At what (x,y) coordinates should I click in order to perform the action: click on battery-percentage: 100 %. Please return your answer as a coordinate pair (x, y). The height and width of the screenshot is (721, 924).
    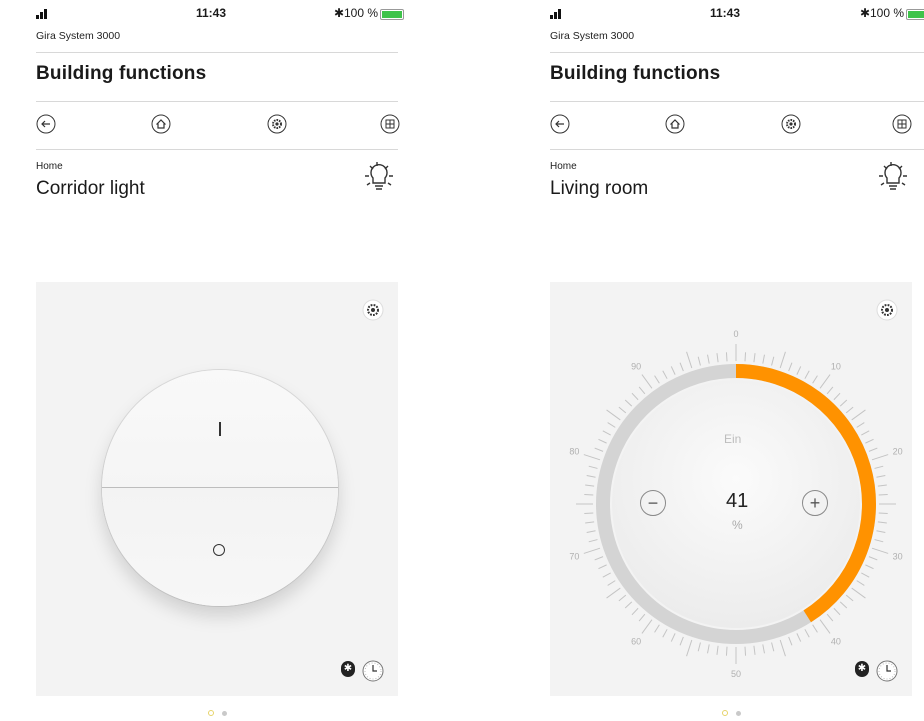
    Looking at the image, I should click on (360, 13).